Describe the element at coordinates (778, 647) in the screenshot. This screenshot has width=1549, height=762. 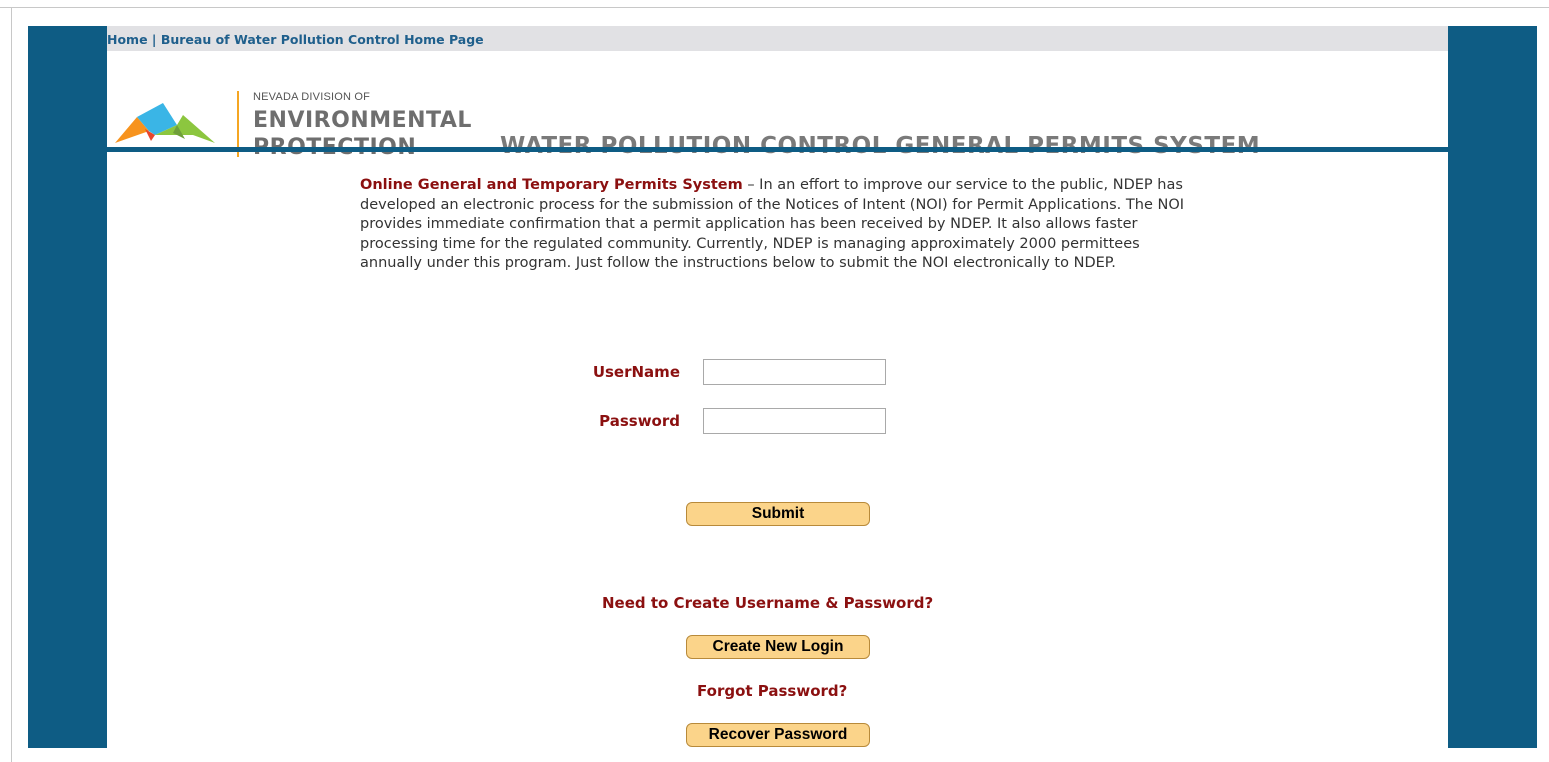
I see `create-new-login-button: Create New Login` at that location.